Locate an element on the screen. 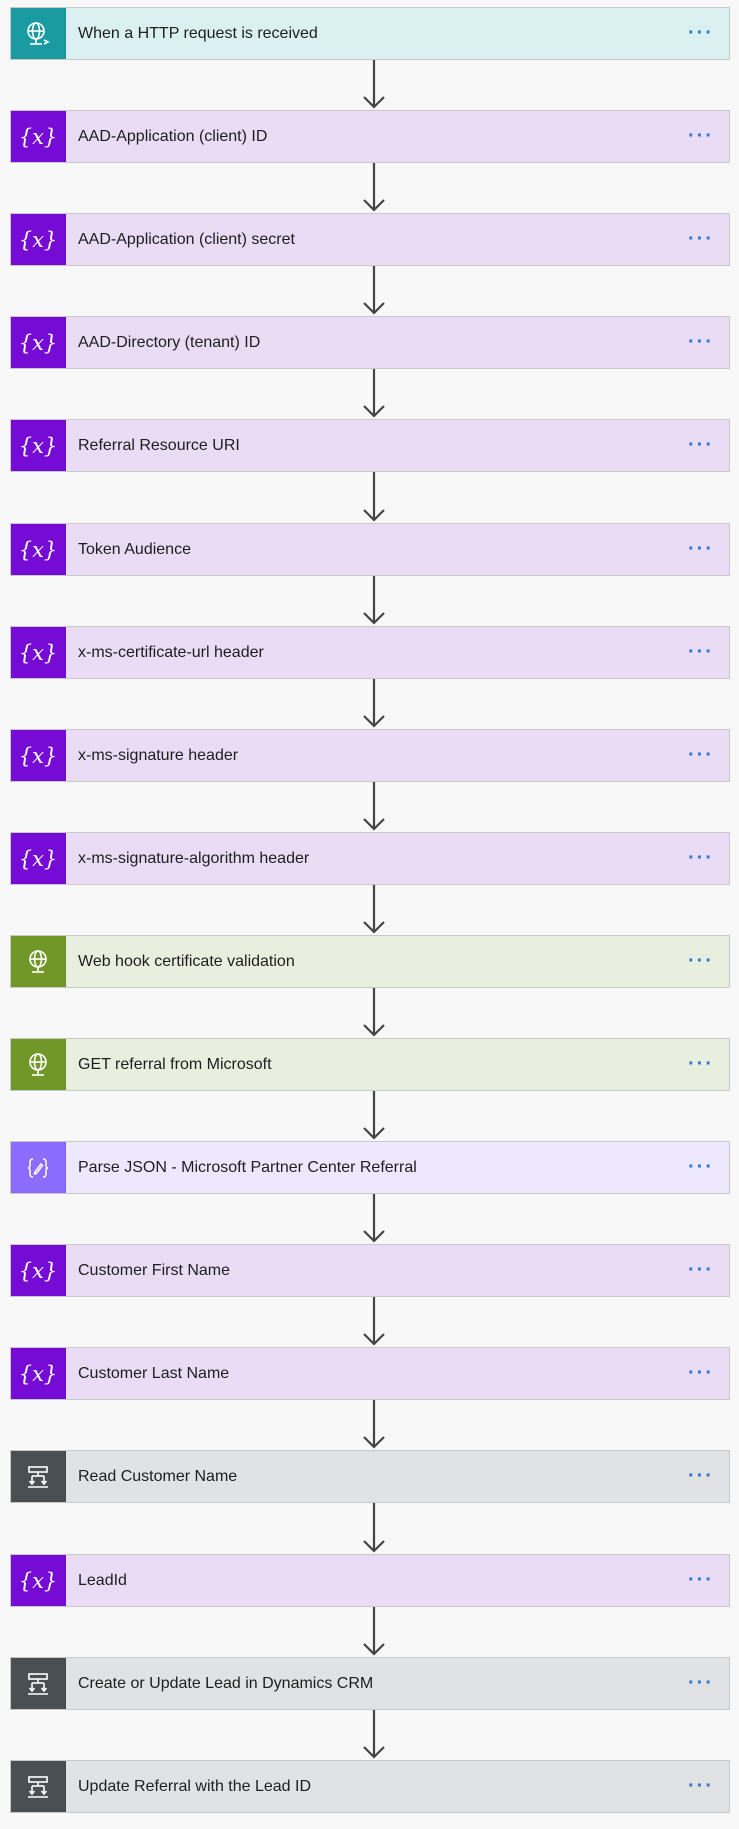 The width and height of the screenshot is (739, 1829). flow-step: Read Customer Name ··· is located at coordinates (370, 1476).